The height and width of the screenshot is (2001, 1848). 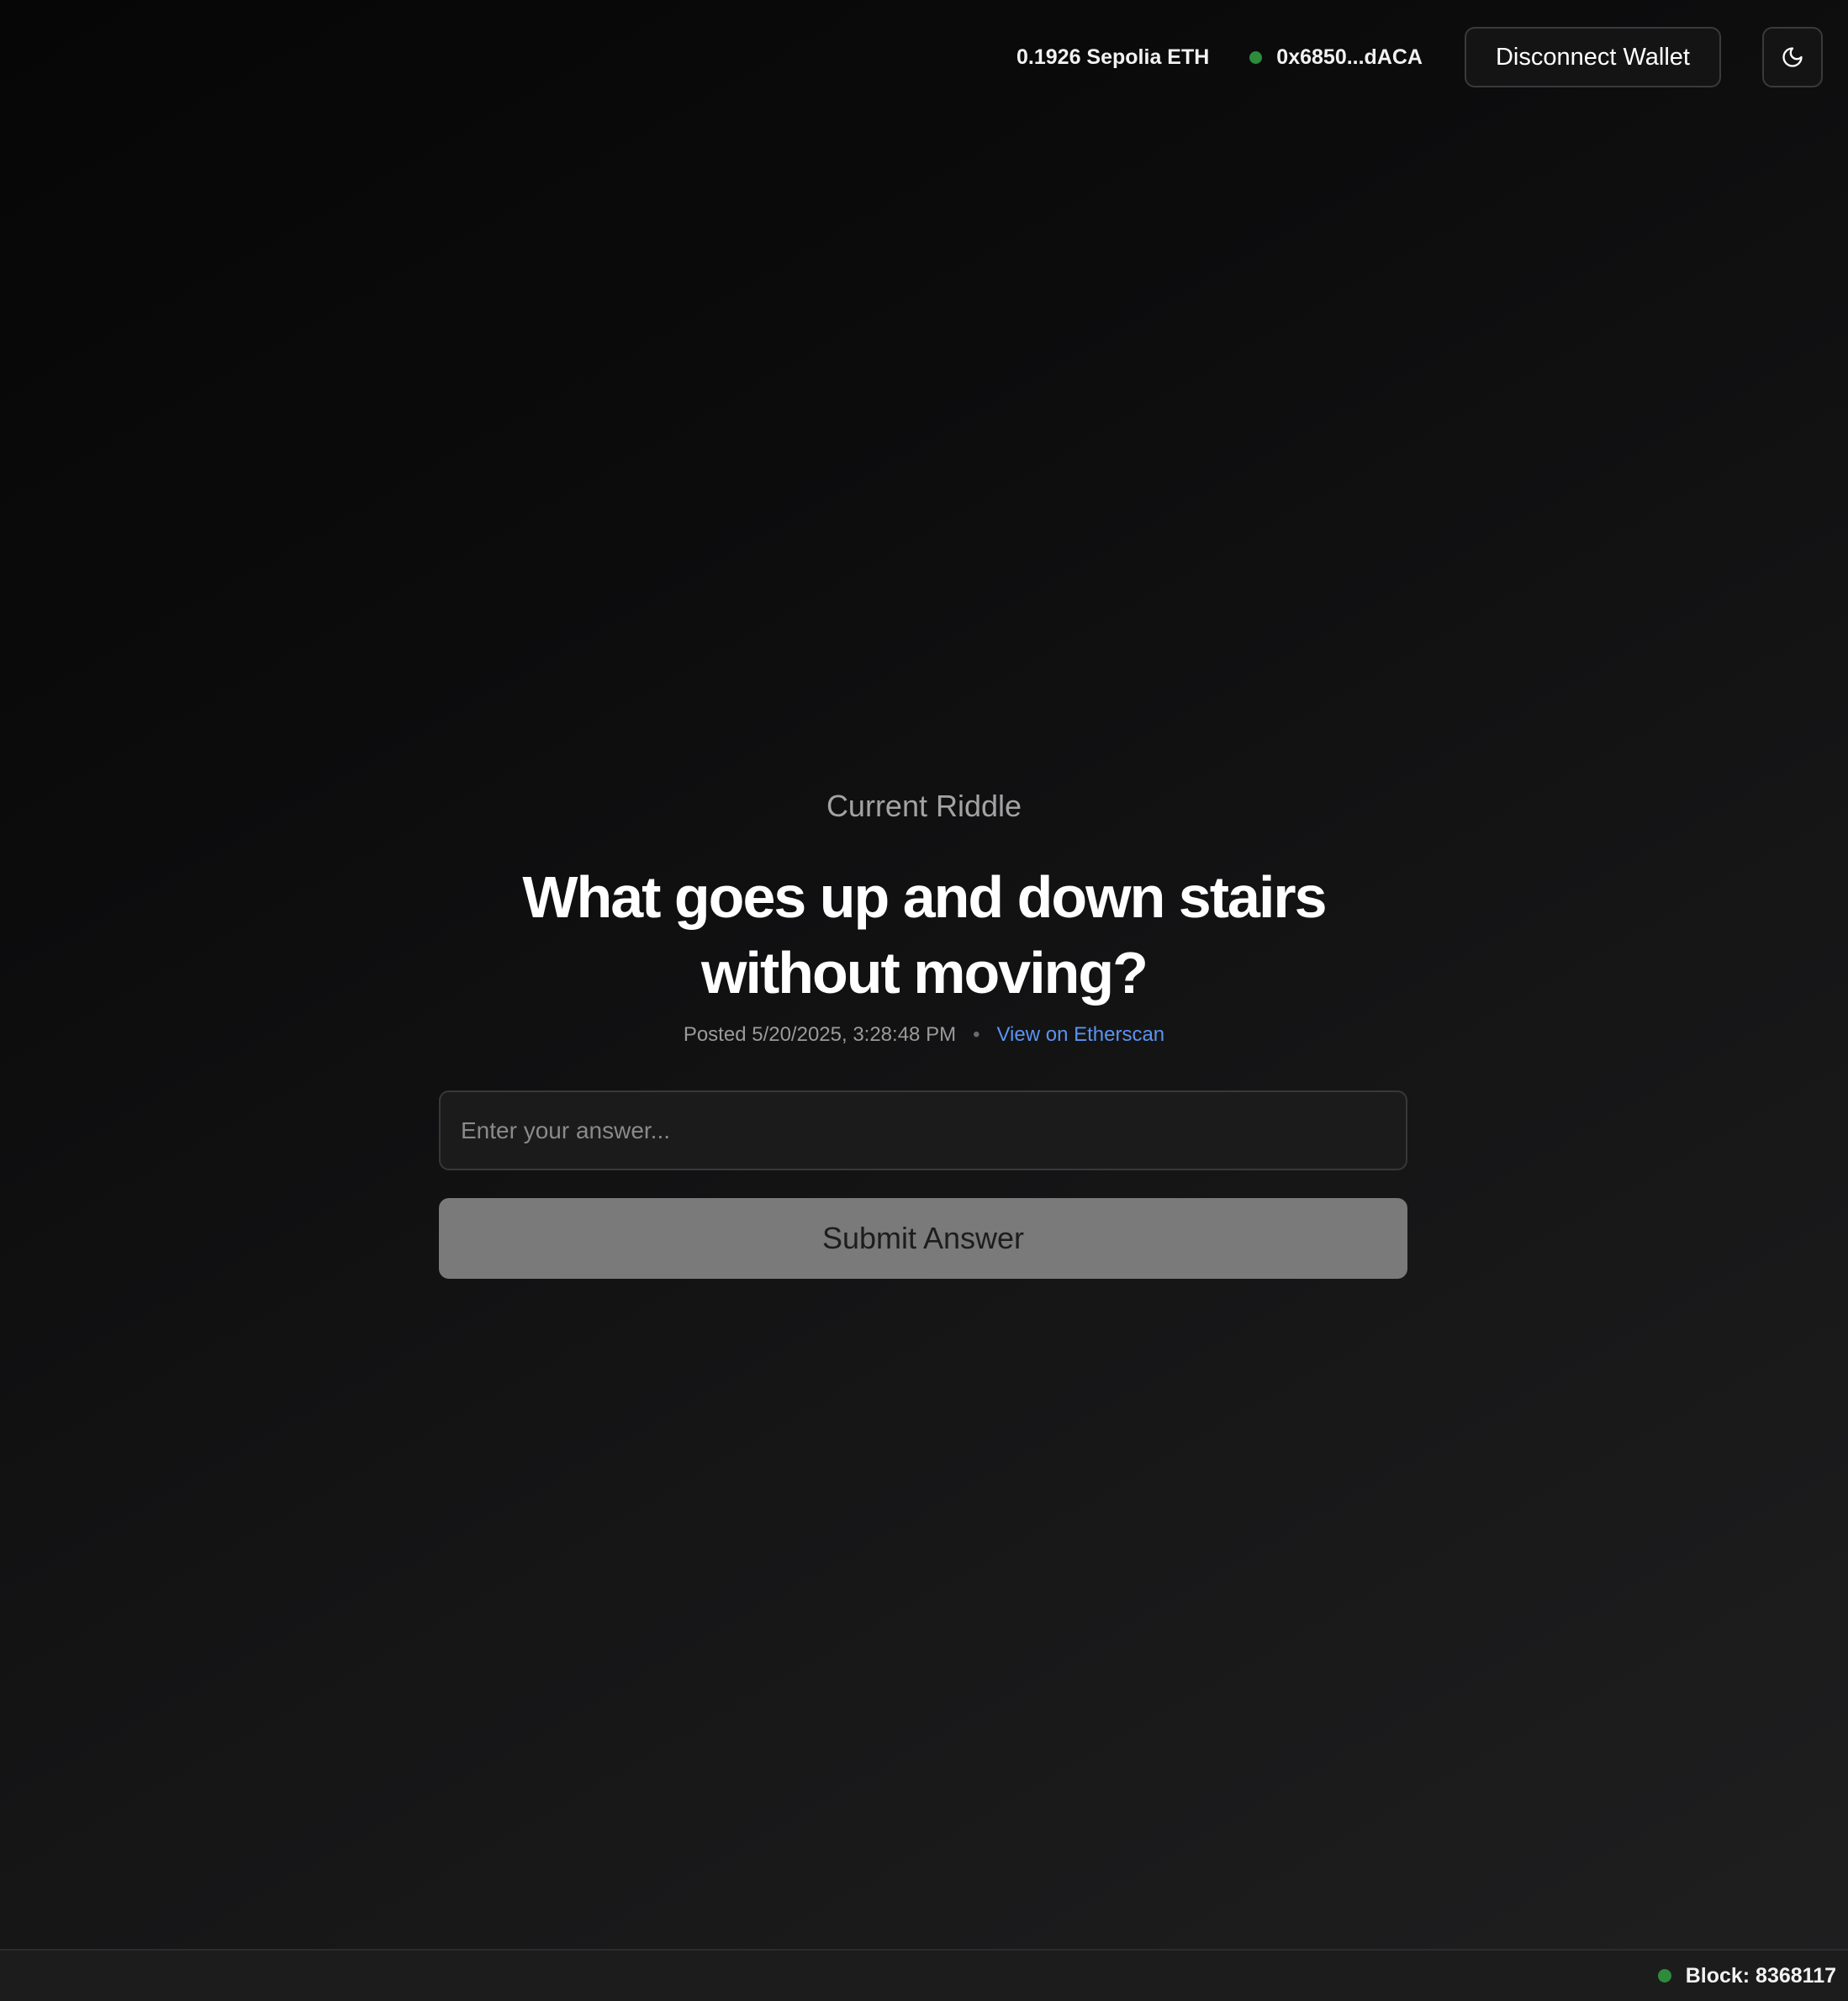 I want to click on moon-icon, so click(x=1793, y=57).